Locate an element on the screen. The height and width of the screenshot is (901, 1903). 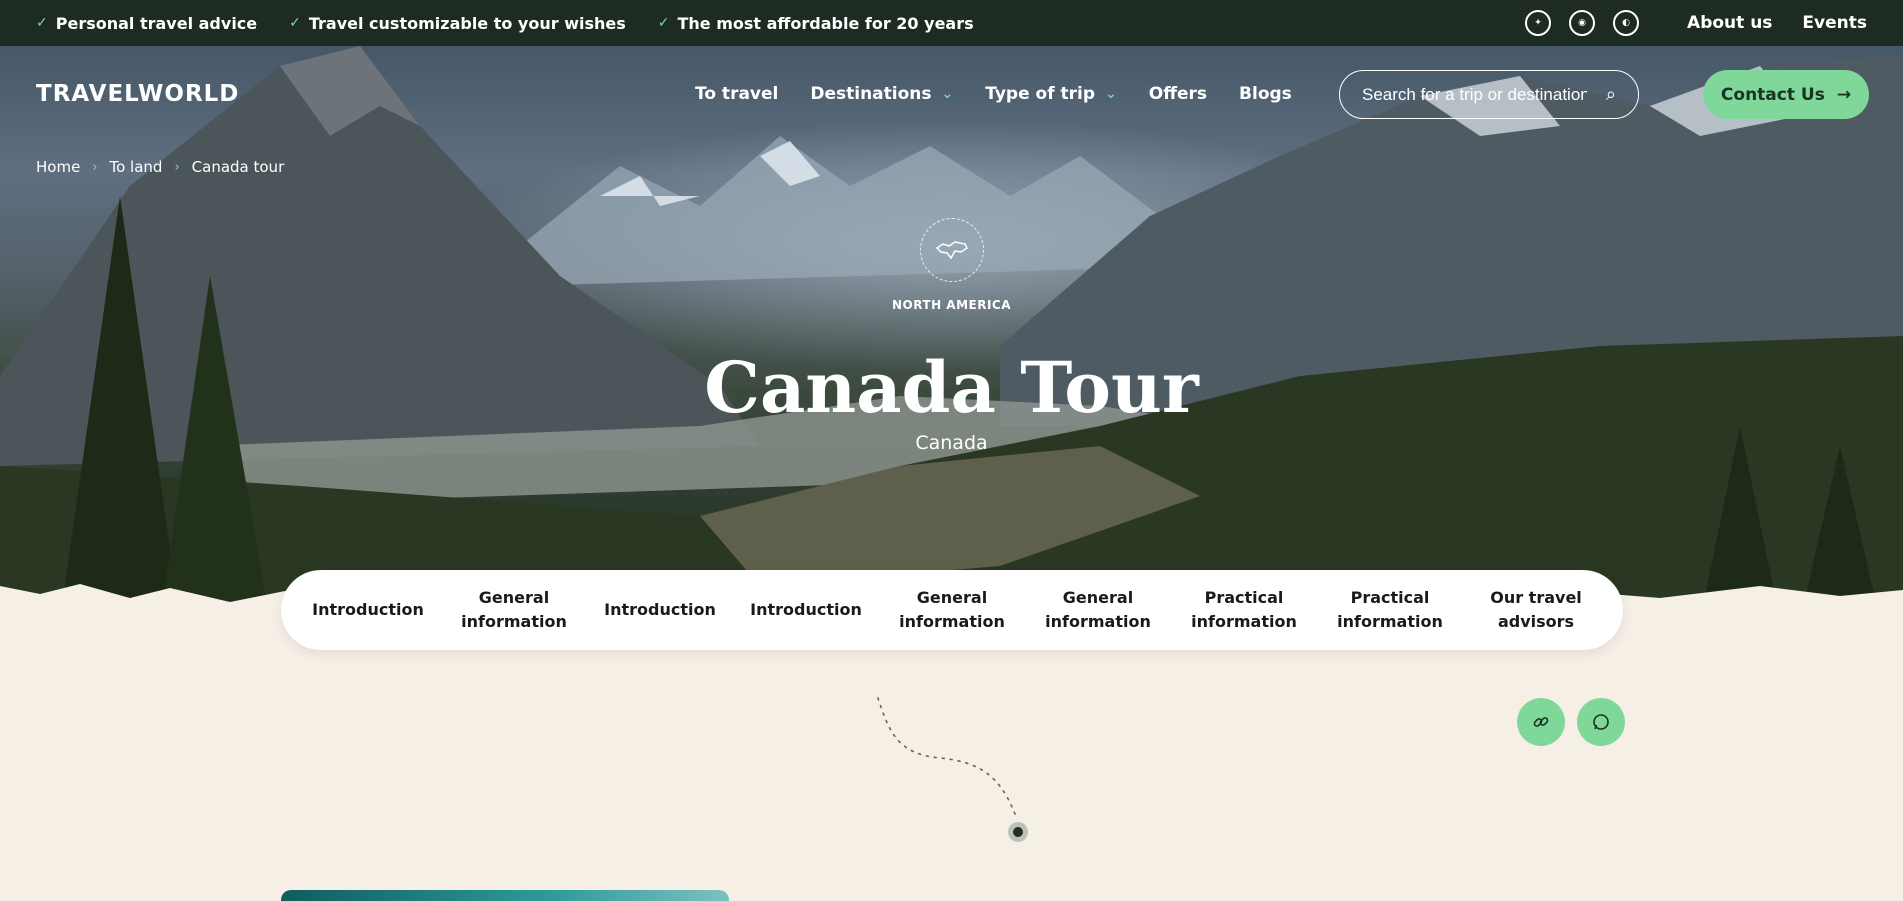
content-image is located at coordinates (505, 895).